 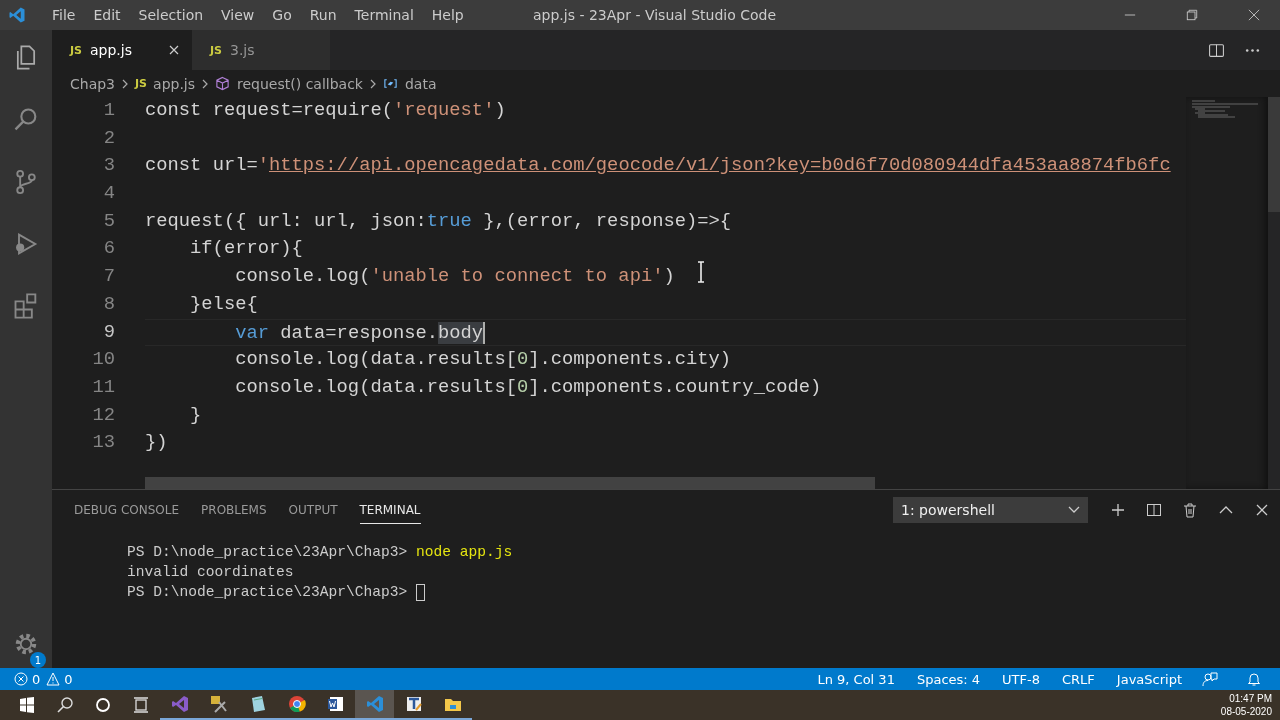 What do you see at coordinates (323, 15) in the screenshot?
I see `menu-item: Run` at bounding box center [323, 15].